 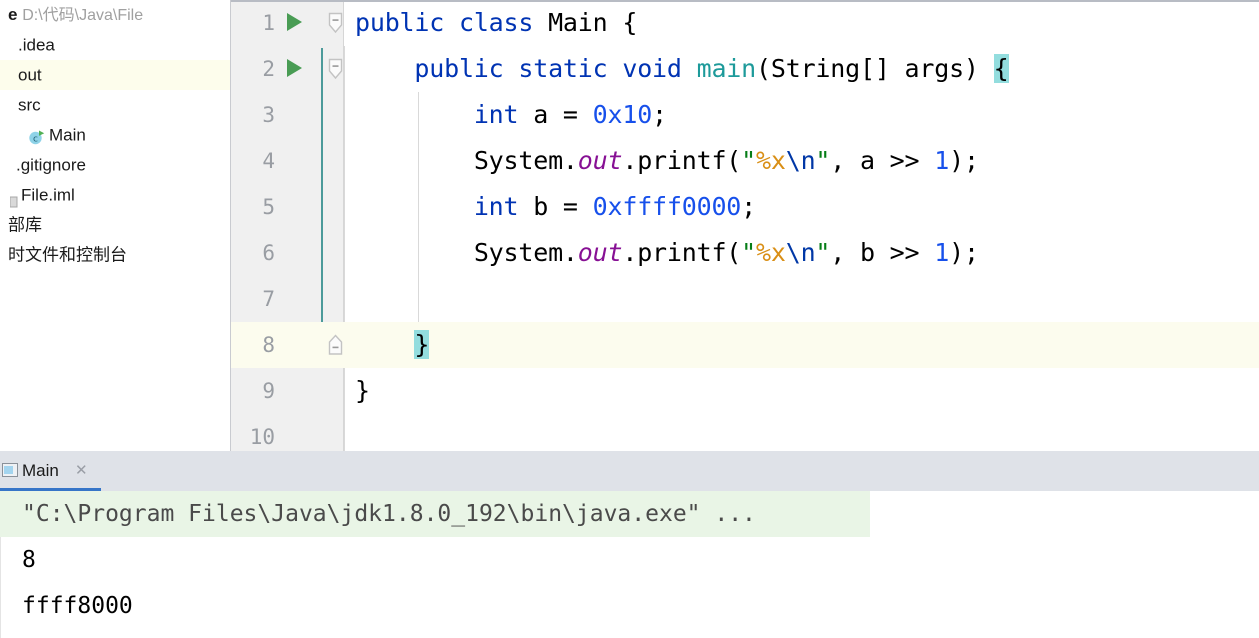 I want to click on editor-line-4: 4 System.out.printf("%x\n", a >> 1);, so click(x=745, y=161).